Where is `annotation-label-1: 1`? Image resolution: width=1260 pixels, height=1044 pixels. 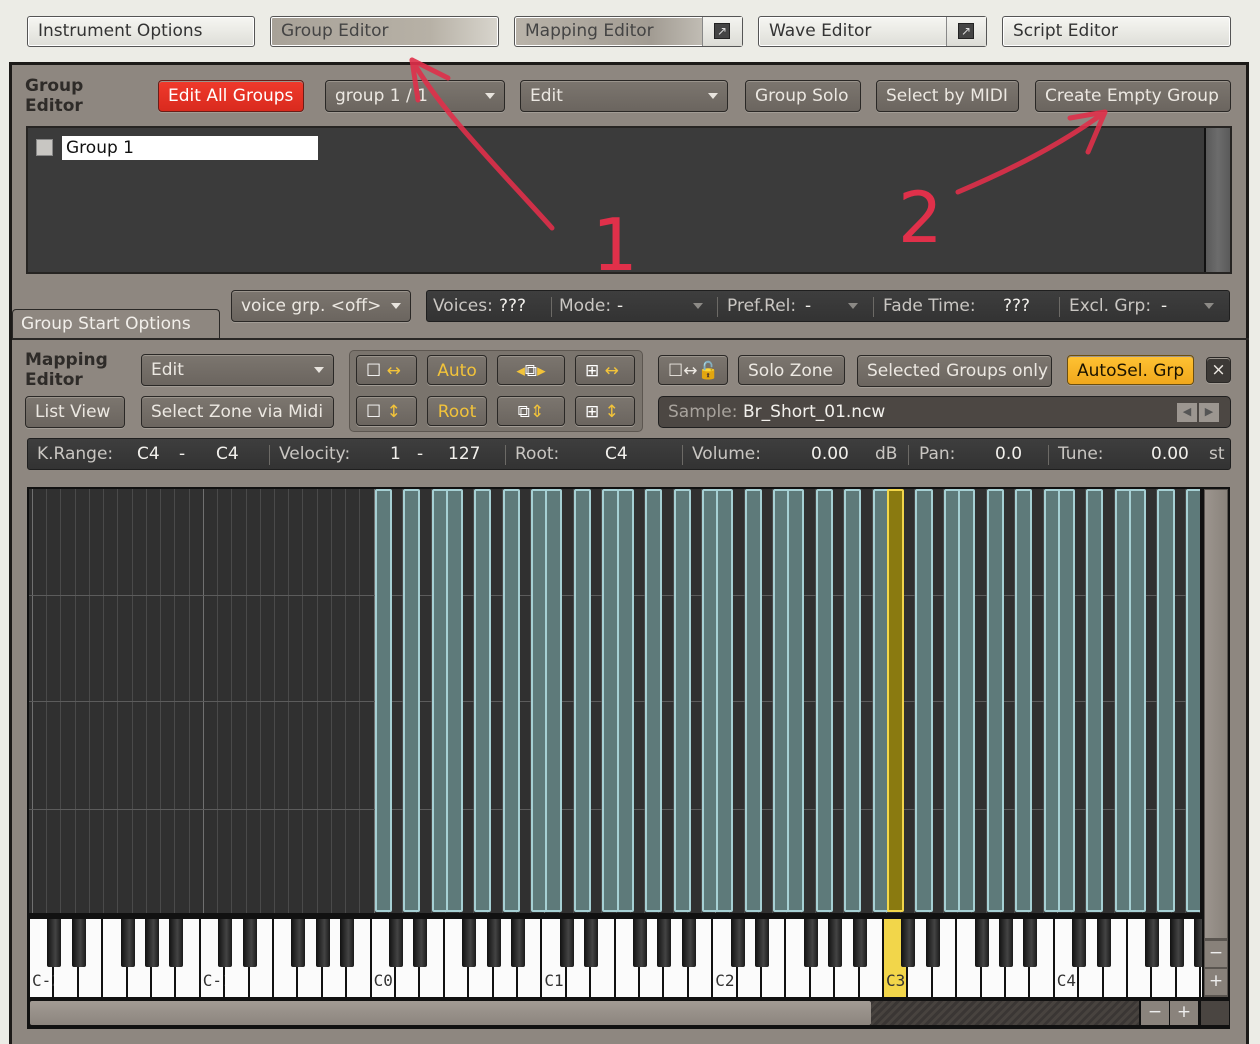
annotation-label-1: 1 is located at coordinates (615, 245).